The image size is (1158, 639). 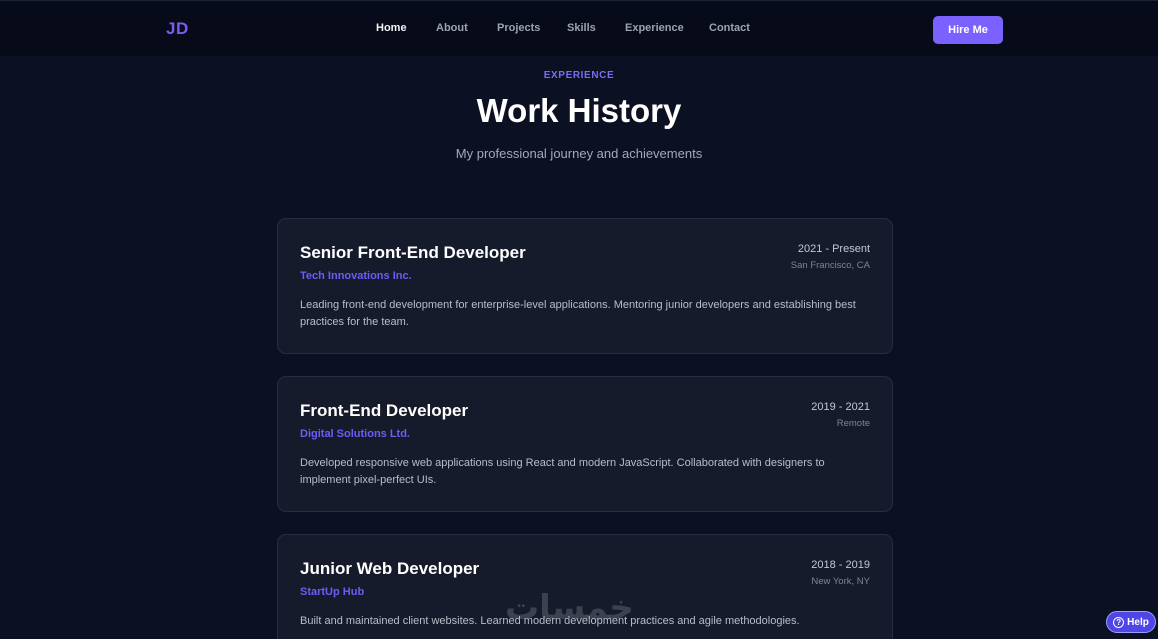 I want to click on job-location: San Francisco, CA, so click(x=830, y=265).